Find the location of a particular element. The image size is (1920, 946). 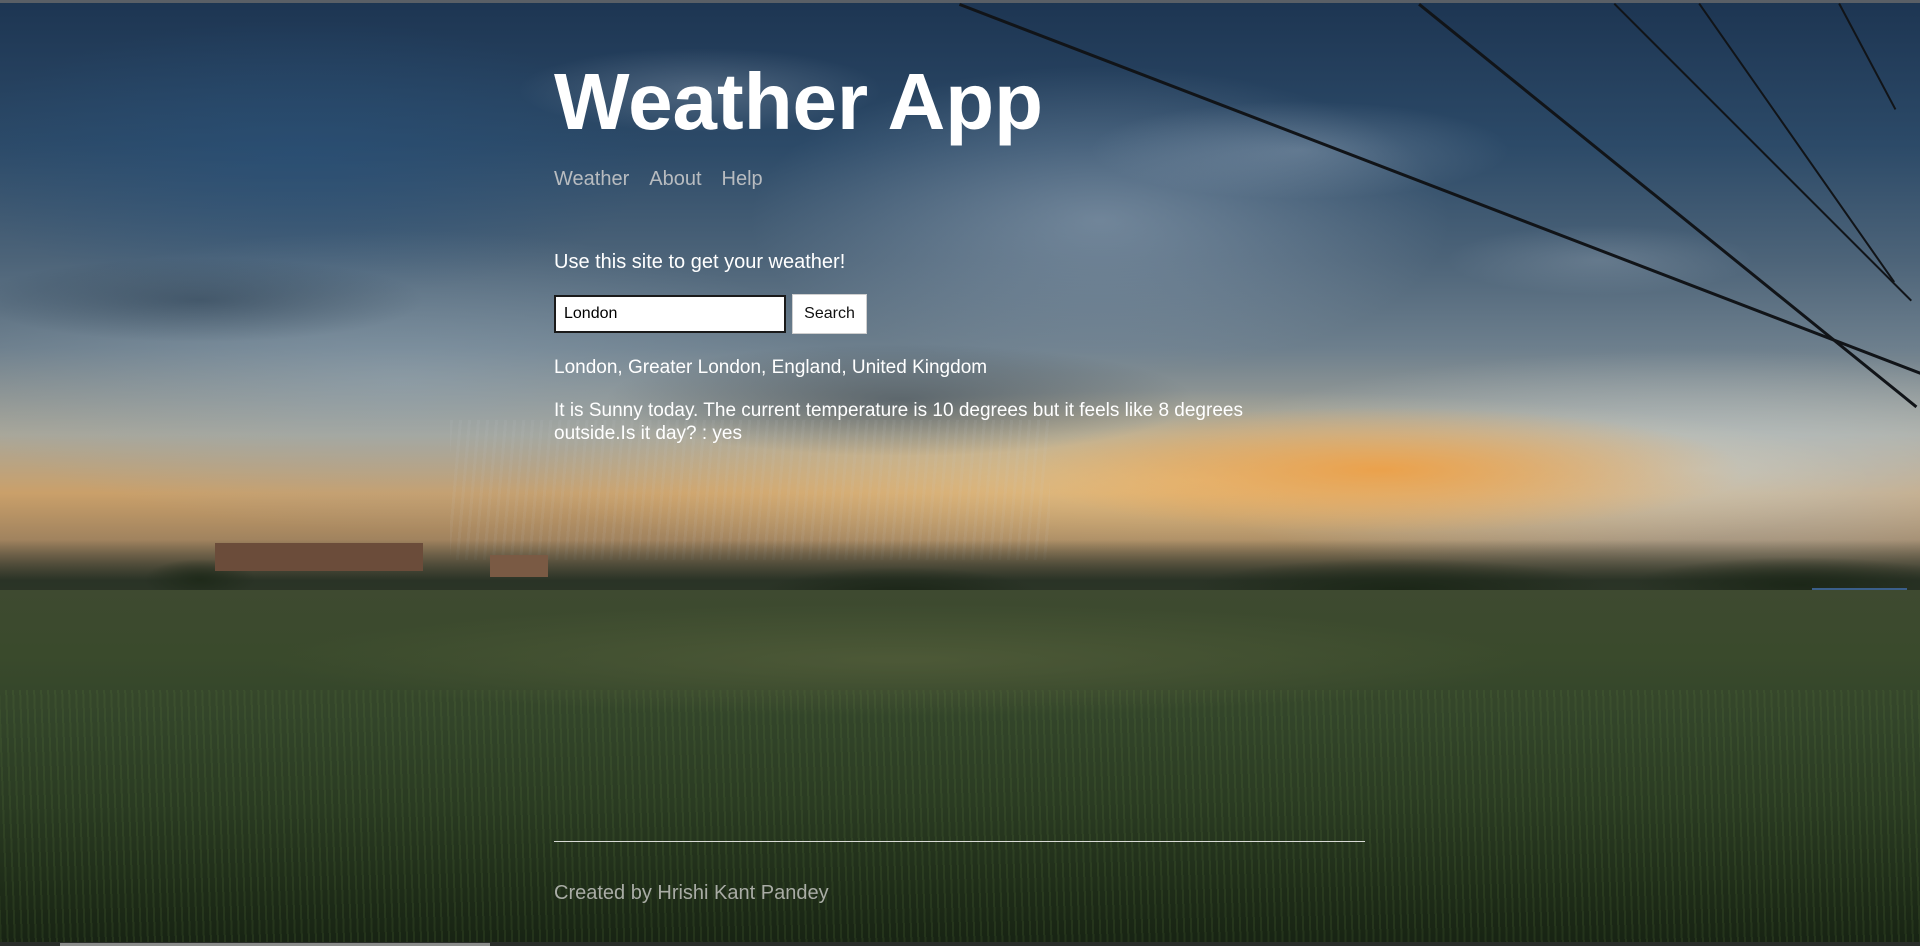

footer-credit: Created by Hrishi Kant Pandey is located at coordinates (691, 893).